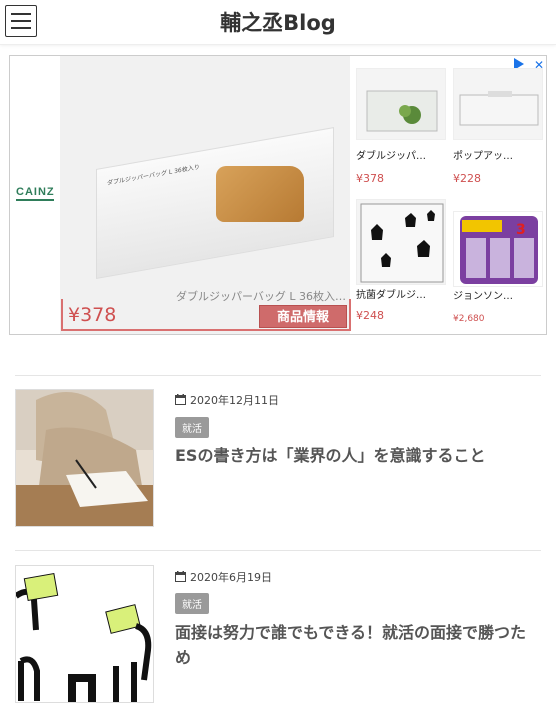 This screenshot has height=703, width=556. I want to click on cainz-logo: CAINZ, so click(35, 193).